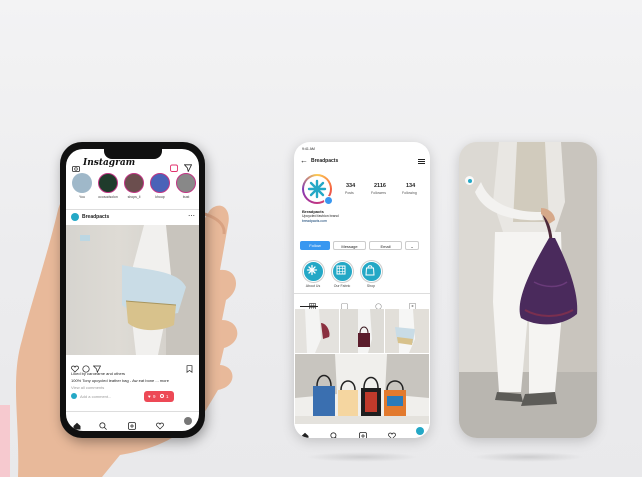 The image size is (642, 477). Describe the element at coordinates (317, 189) in the screenshot. I see `profile-avatar-ring` at that location.